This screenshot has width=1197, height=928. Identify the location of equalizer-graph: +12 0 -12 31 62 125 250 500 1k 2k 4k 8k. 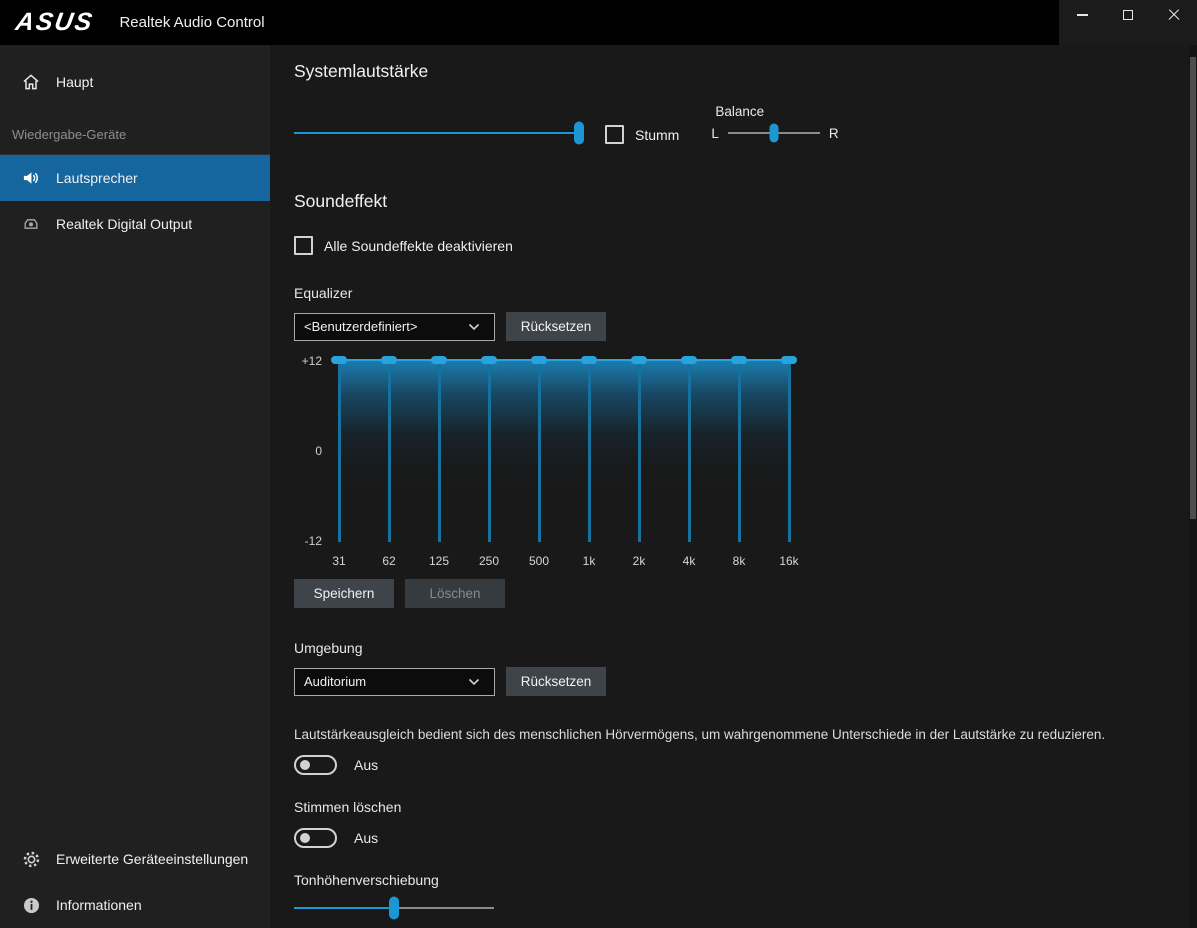
(564, 461).